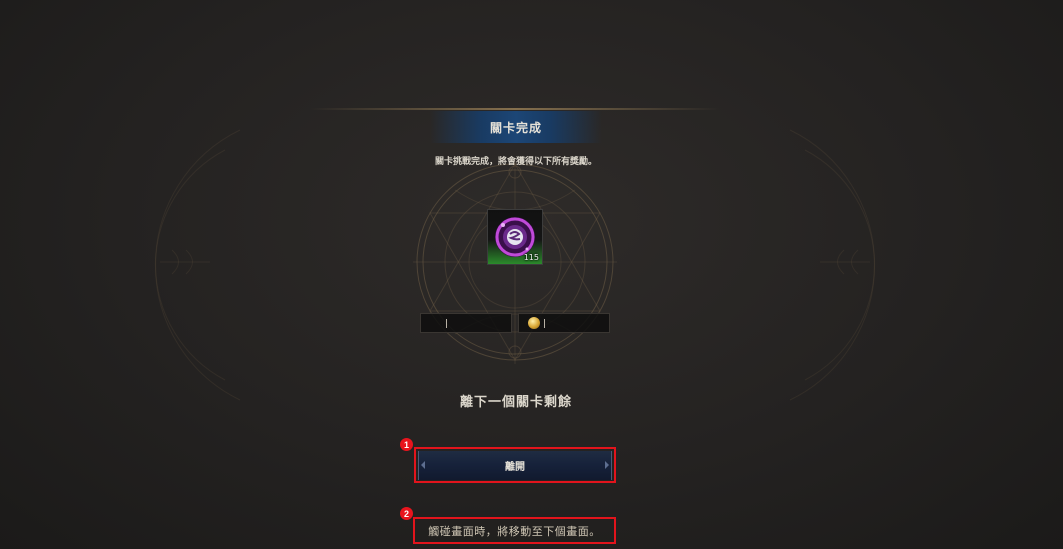 This screenshot has height=549, width=1063. I want to click on annotation-marker-2: 2, so click(406, 513).